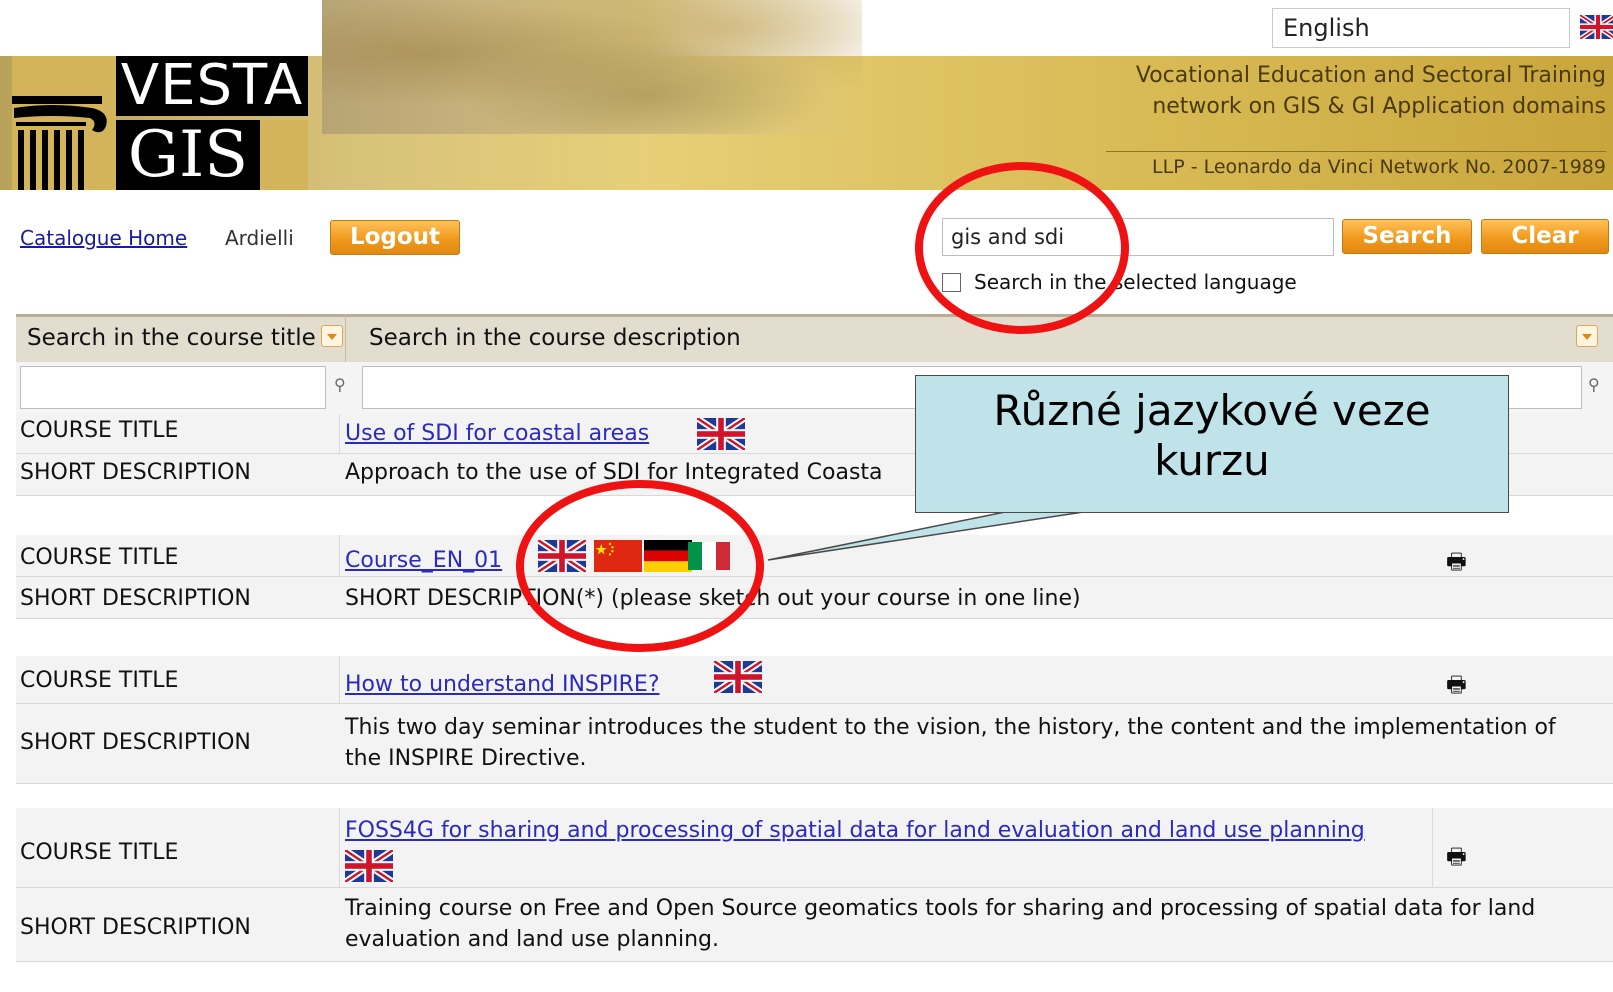  I want to click on pillar-logo-icon, so click(64, 123).